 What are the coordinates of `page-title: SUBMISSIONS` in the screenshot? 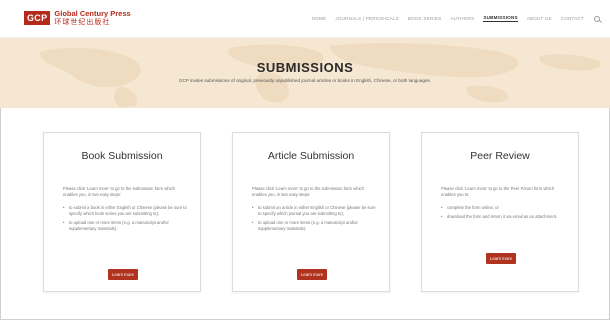 It's located at (305, 67).